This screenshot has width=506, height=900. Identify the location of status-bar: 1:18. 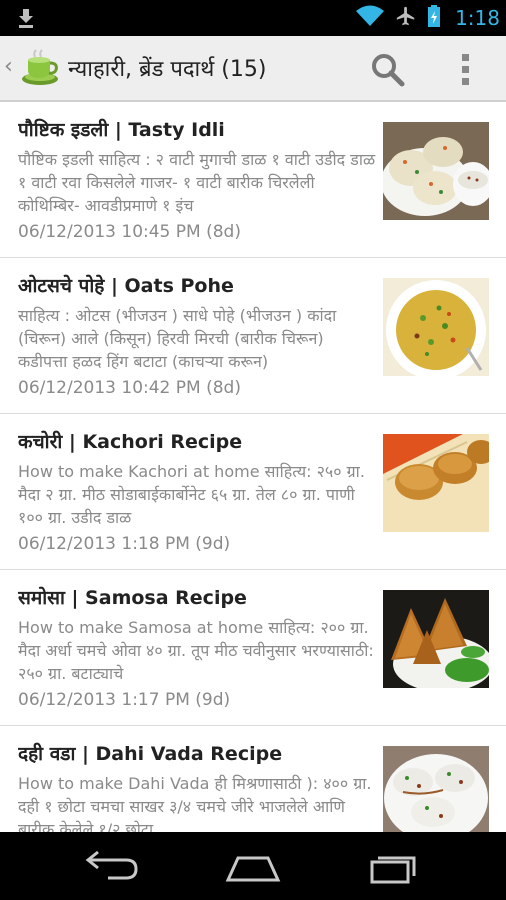
(253, 18).